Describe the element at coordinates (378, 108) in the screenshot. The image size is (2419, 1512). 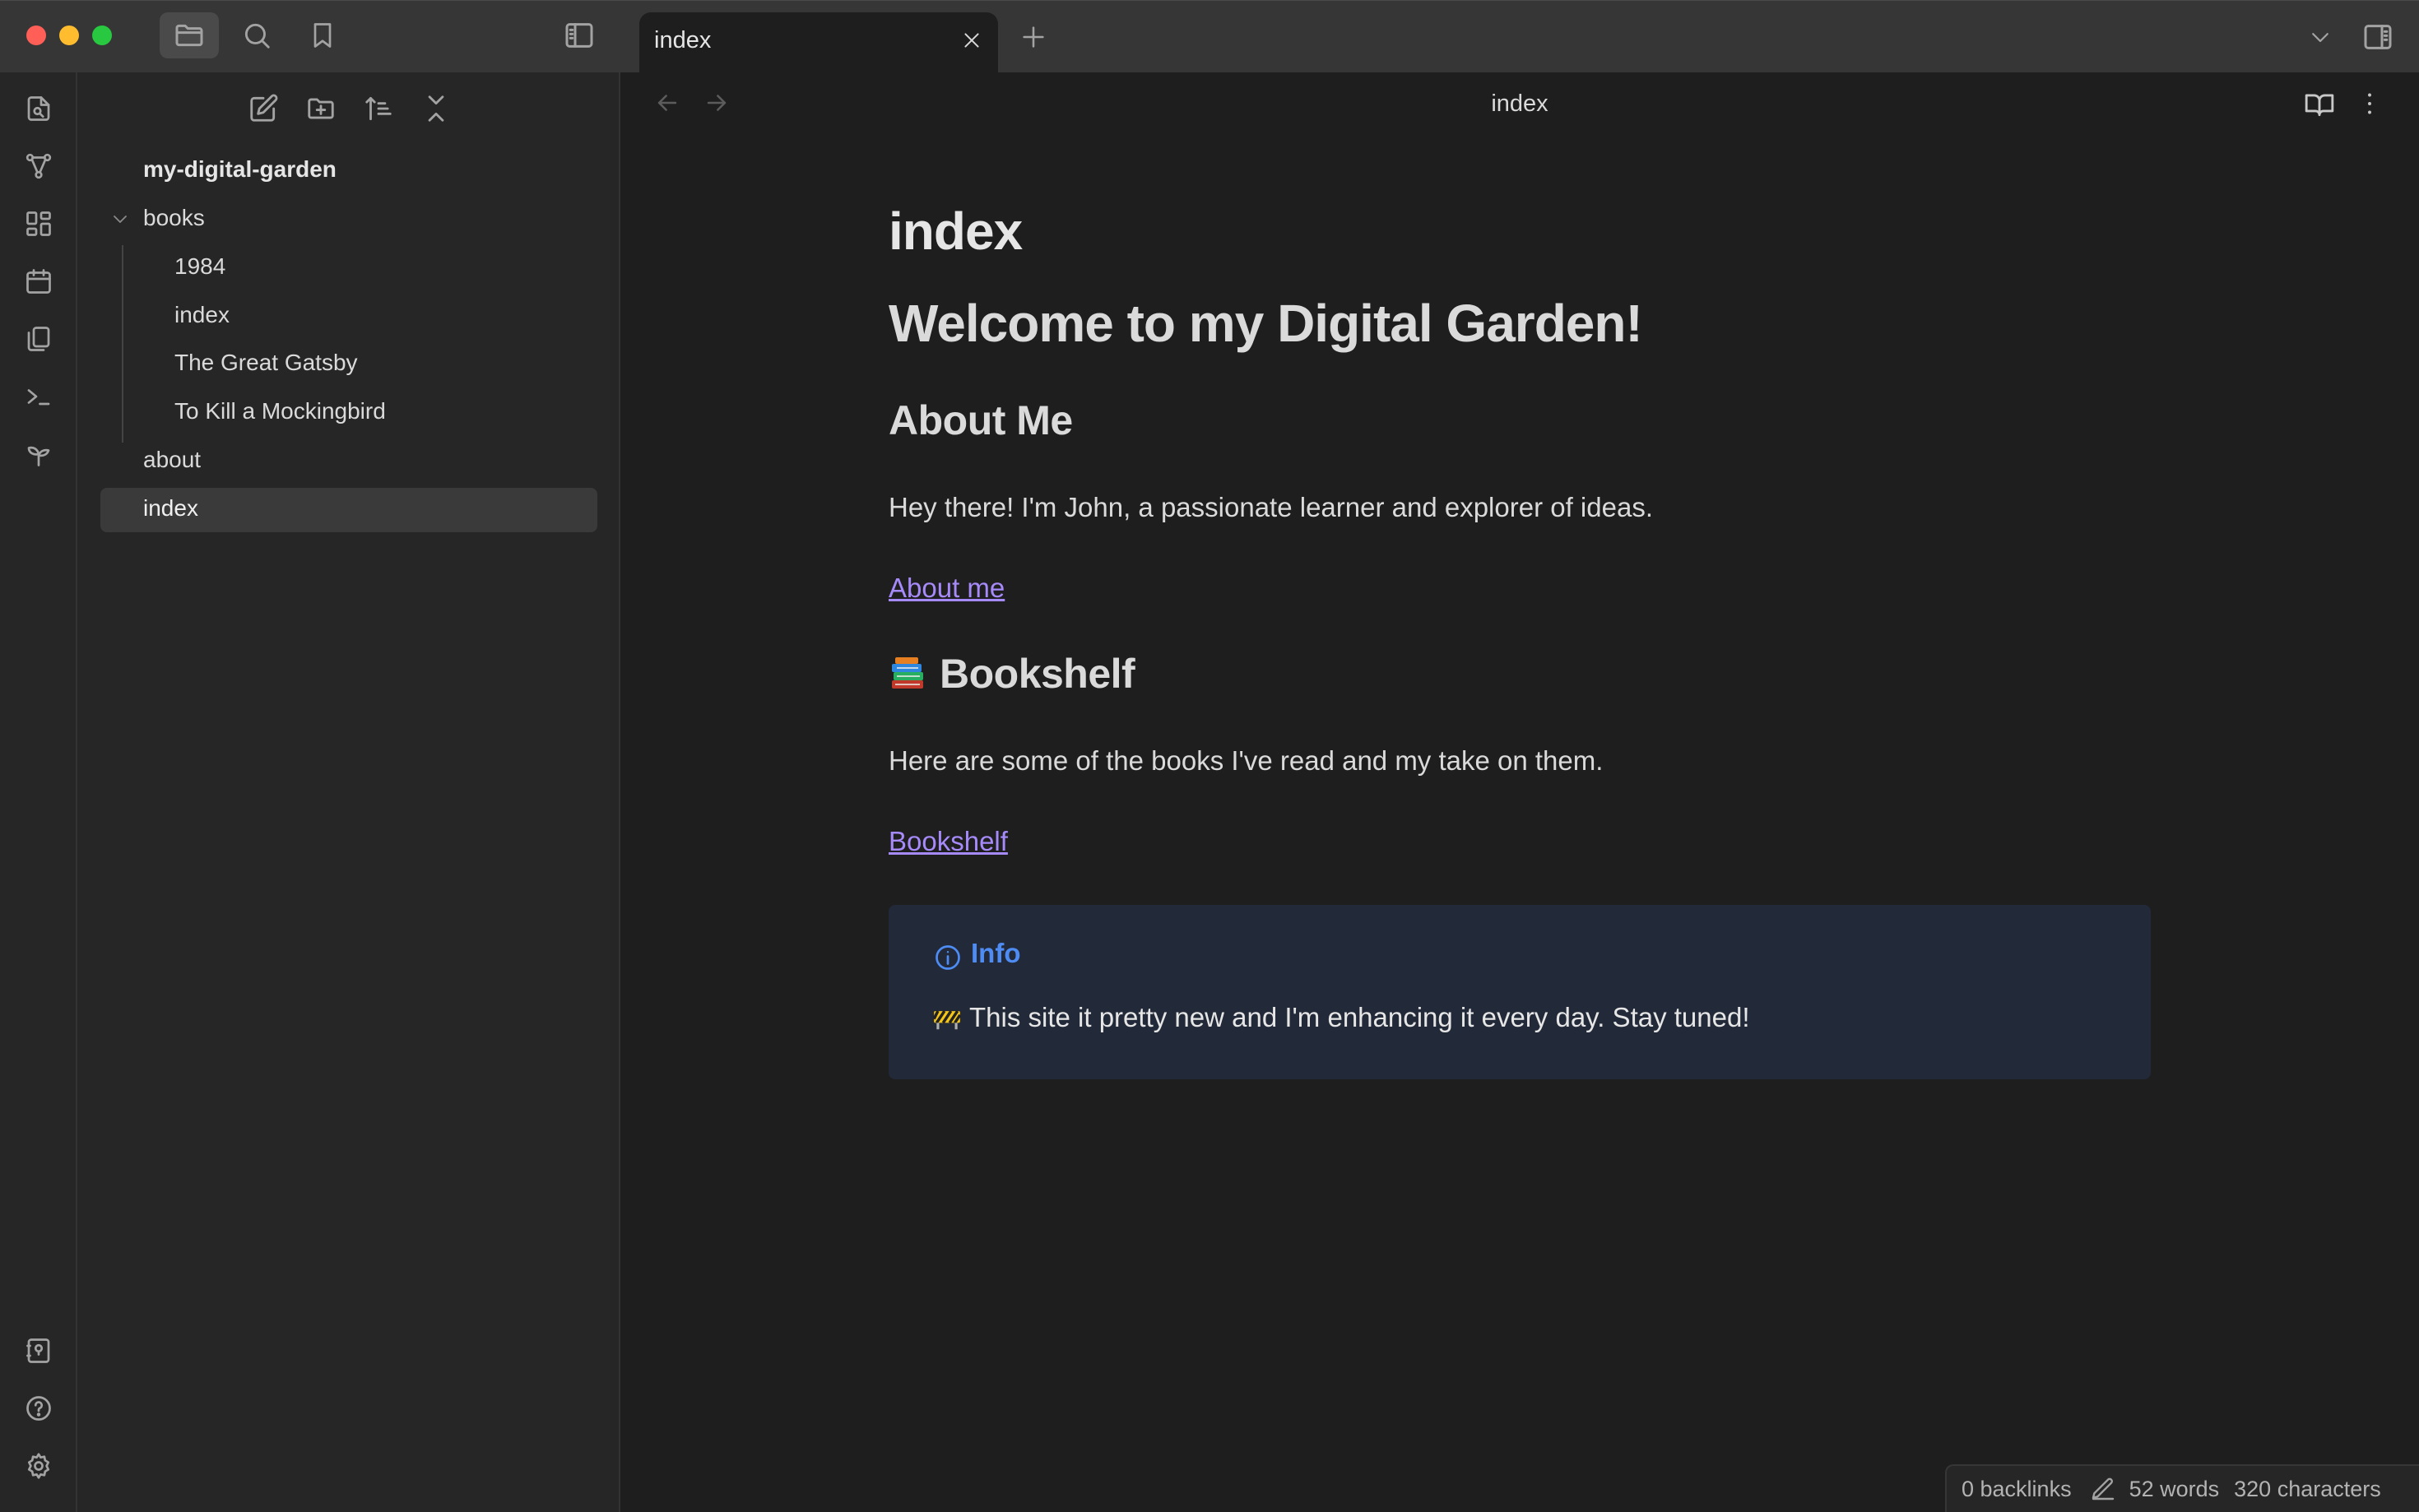
I see `sort-icon` at that location.